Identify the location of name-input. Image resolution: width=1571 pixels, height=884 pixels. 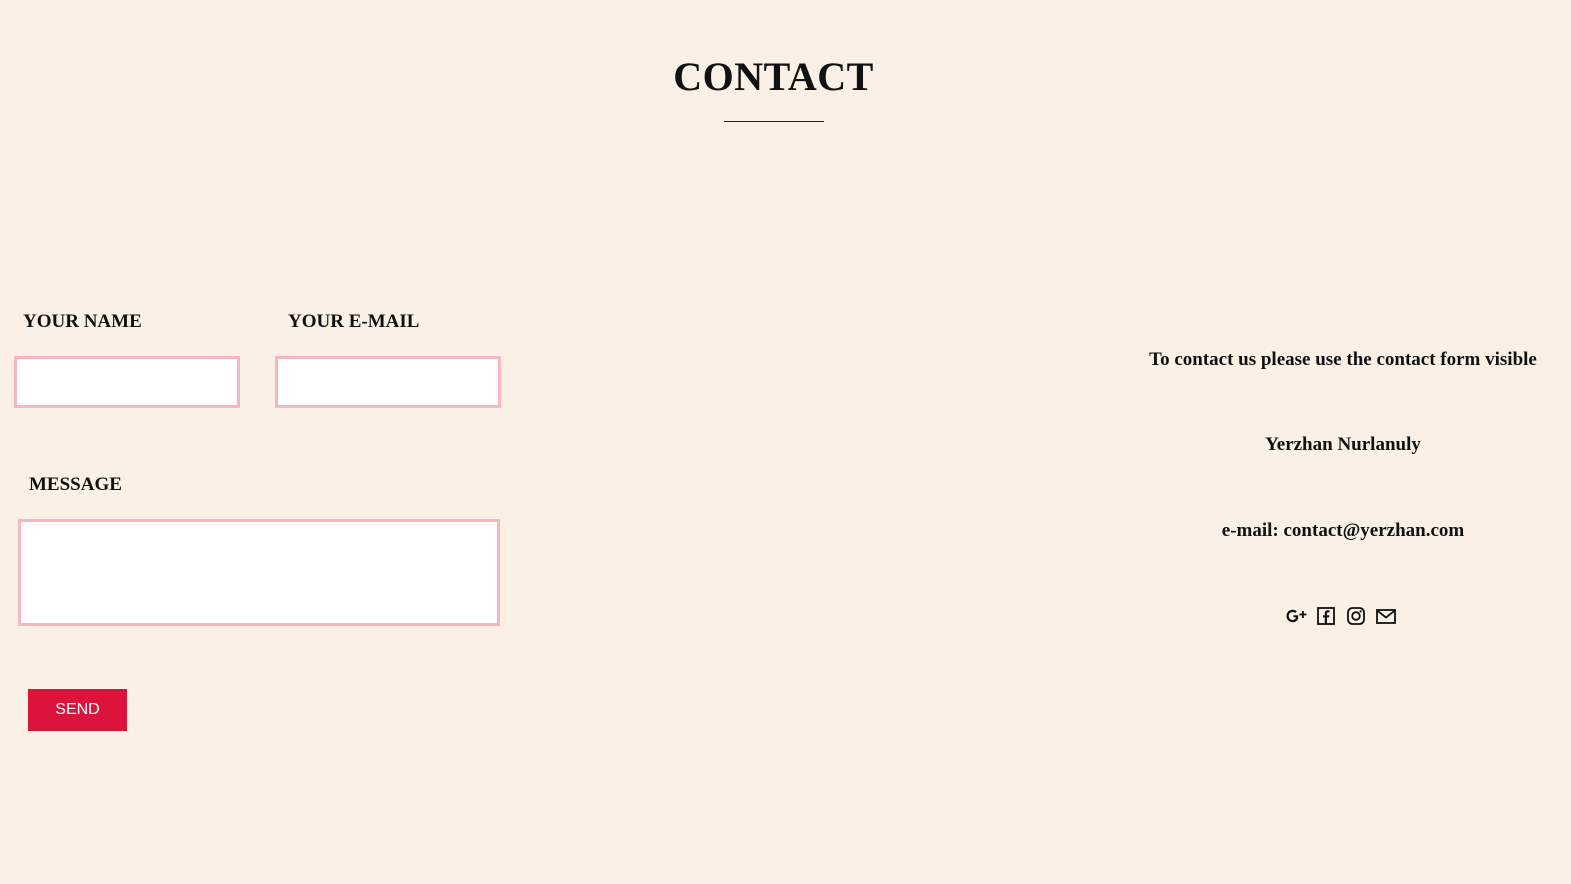
(127, 382).